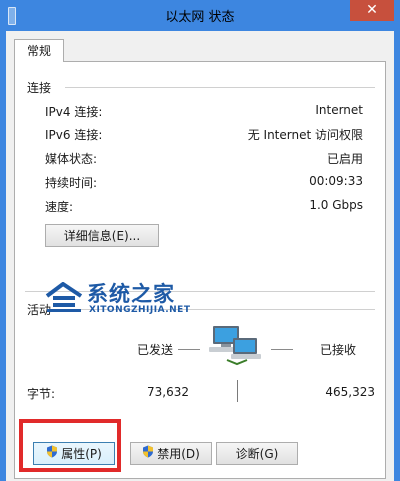 The height and width of the screenshot is (481, 400). Describe the element at coordinates (155, 350) in the screenshot. I see `sent-label: 已发送` at that location.